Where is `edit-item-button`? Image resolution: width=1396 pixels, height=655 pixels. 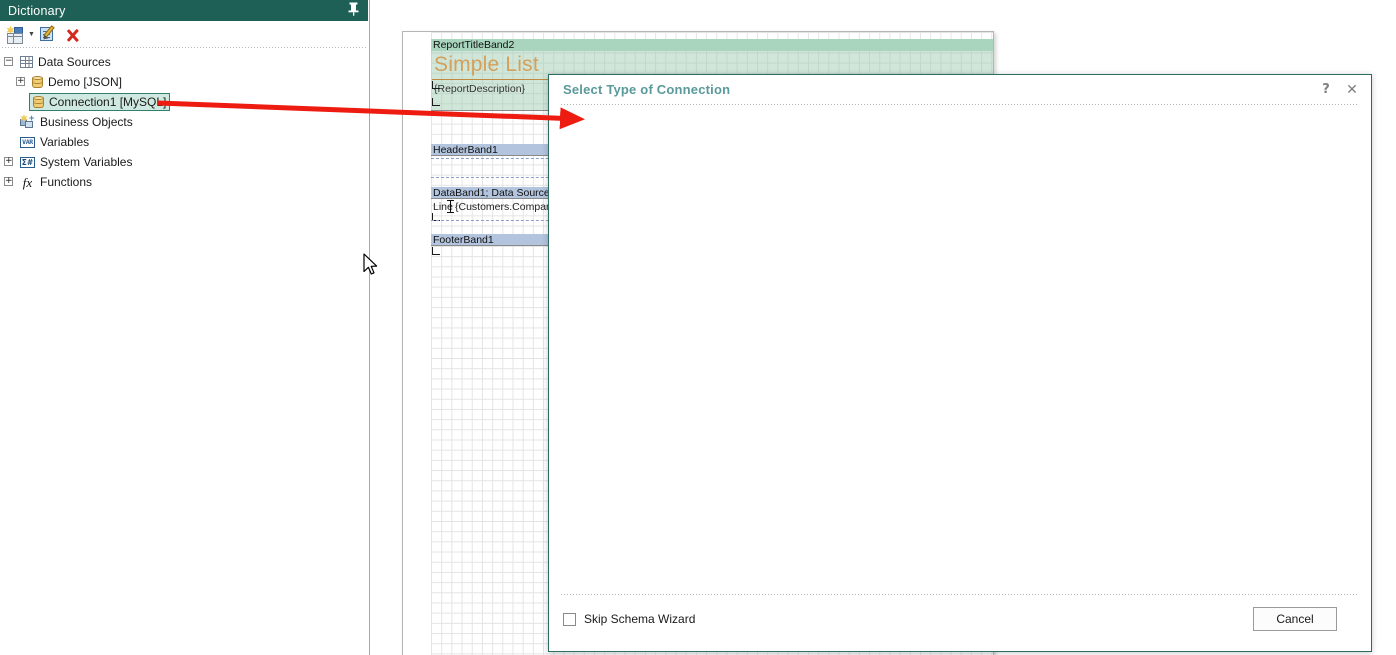
edit-item-button is located at coordinates (49, 34).